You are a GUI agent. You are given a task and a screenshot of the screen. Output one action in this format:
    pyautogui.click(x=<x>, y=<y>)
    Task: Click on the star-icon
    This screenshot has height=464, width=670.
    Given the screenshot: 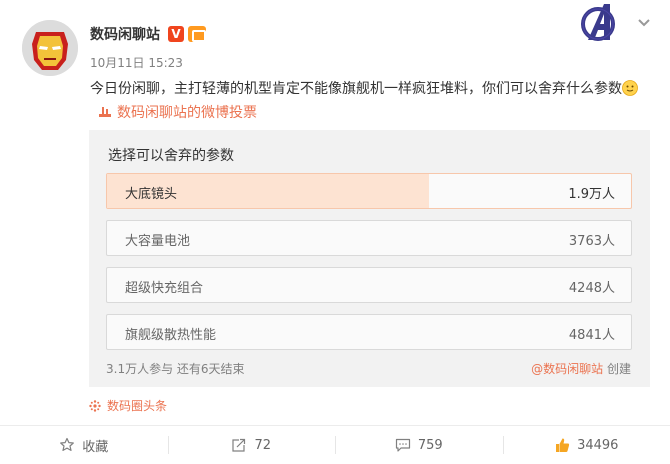 What is the action you would take?
    pyautogui.click(x=67, y=444)
    